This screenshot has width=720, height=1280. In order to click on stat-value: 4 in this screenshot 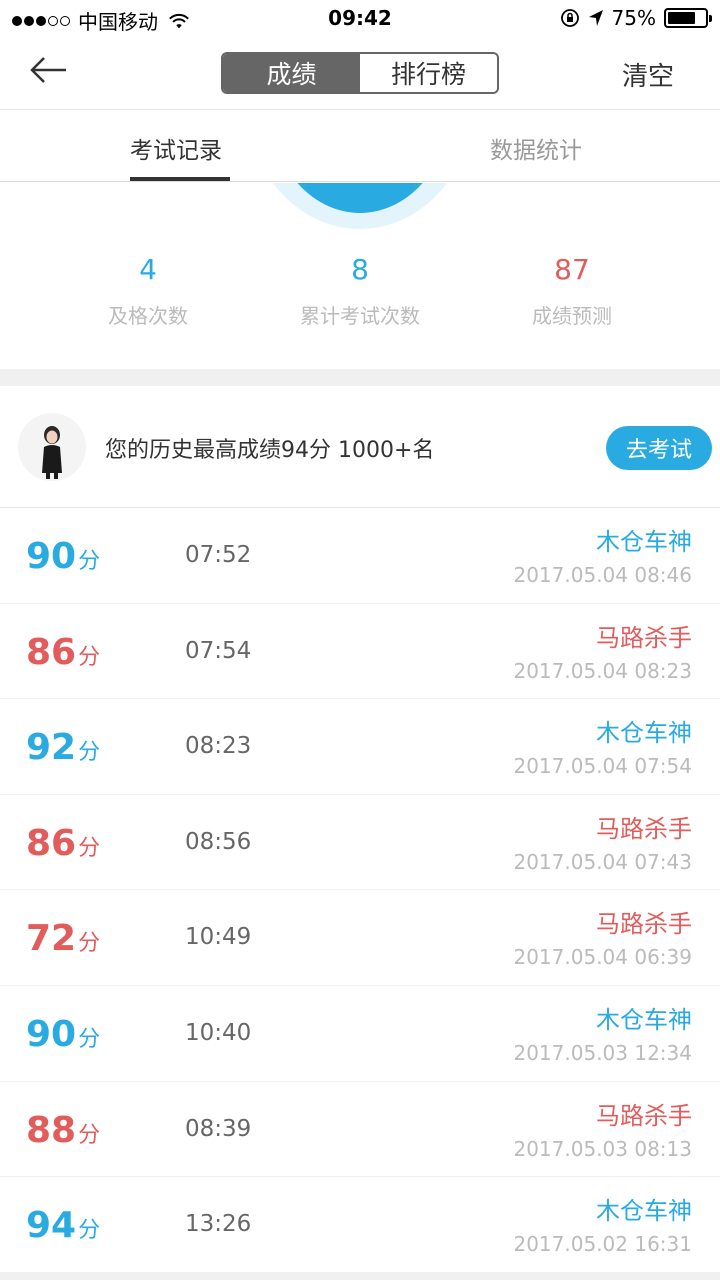, I will do `click(148, 269)`.